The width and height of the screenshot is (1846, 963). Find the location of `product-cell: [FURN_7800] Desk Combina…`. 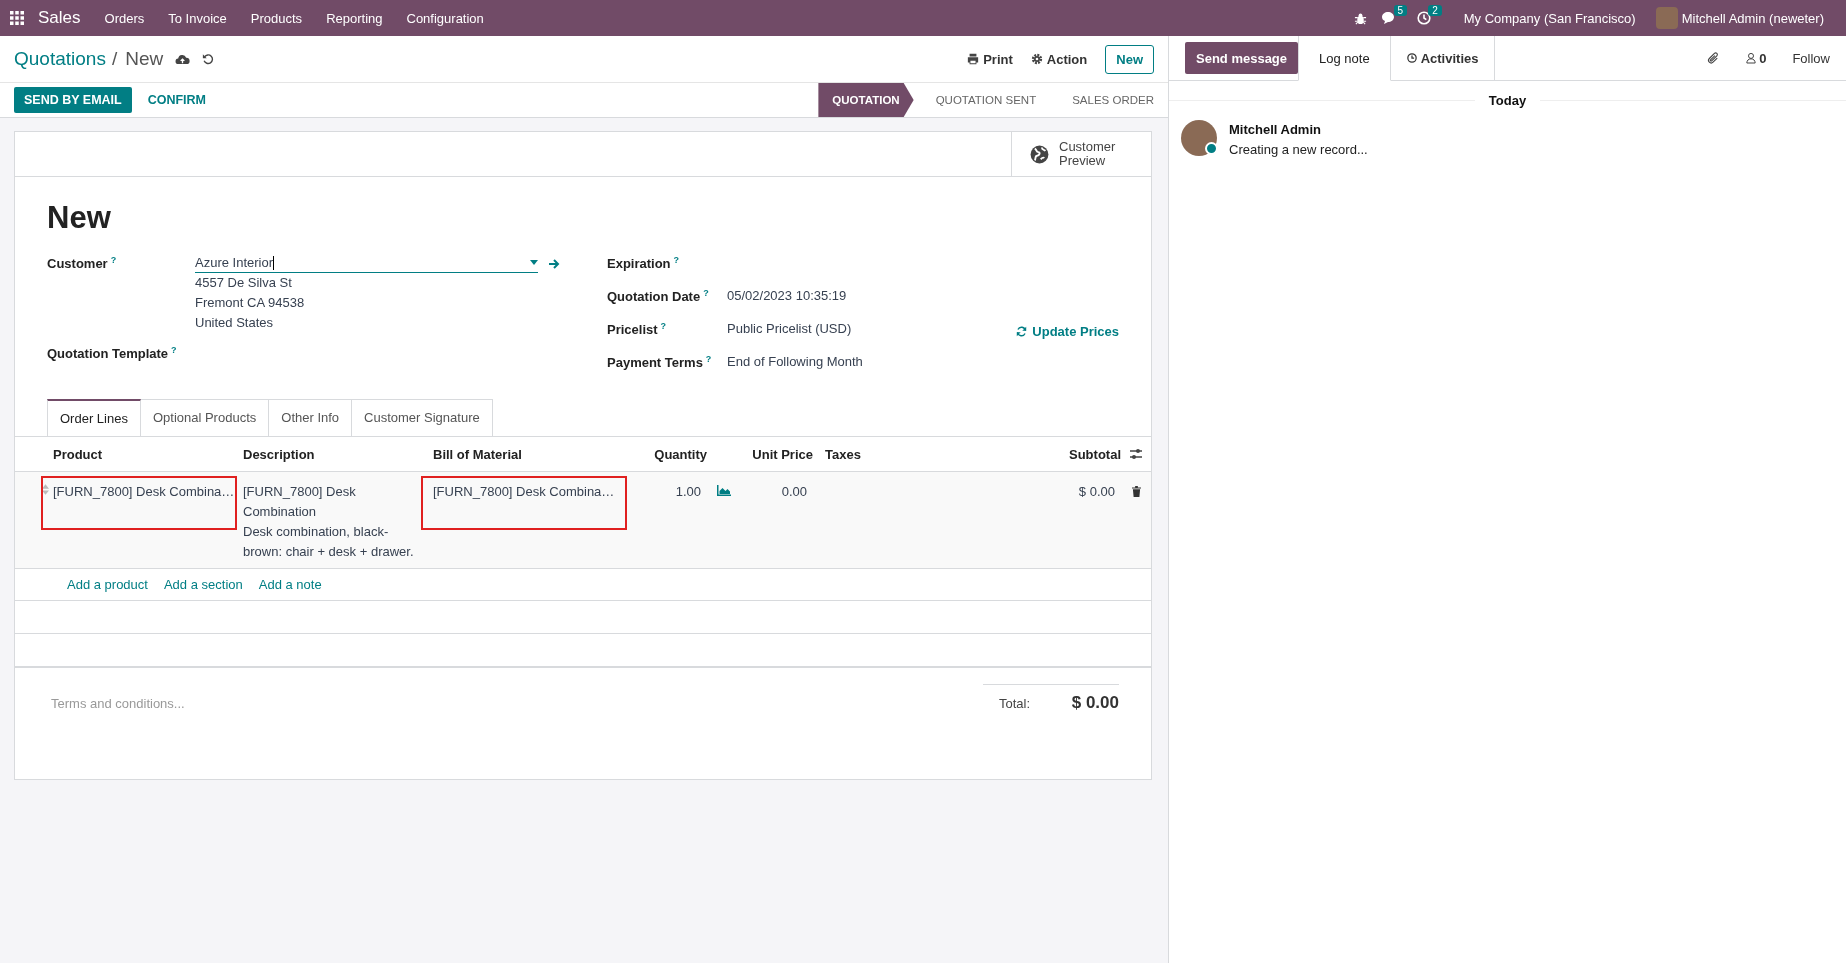

product-cell: [FURN_7800] Desk Combina… is located at coordinates (139, 503).